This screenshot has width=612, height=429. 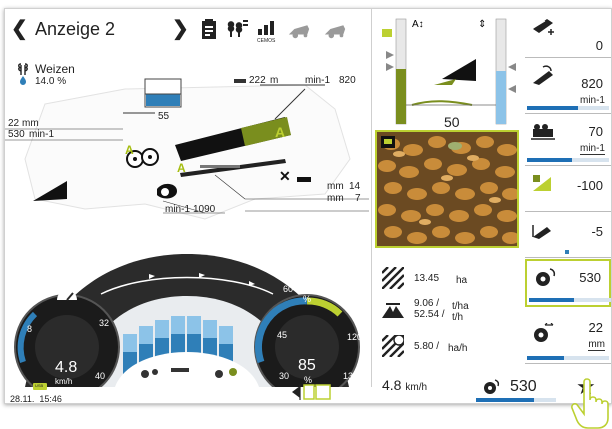 I want to click on yield-per-h-value: 52.54 /, so click(x=429, y=314).